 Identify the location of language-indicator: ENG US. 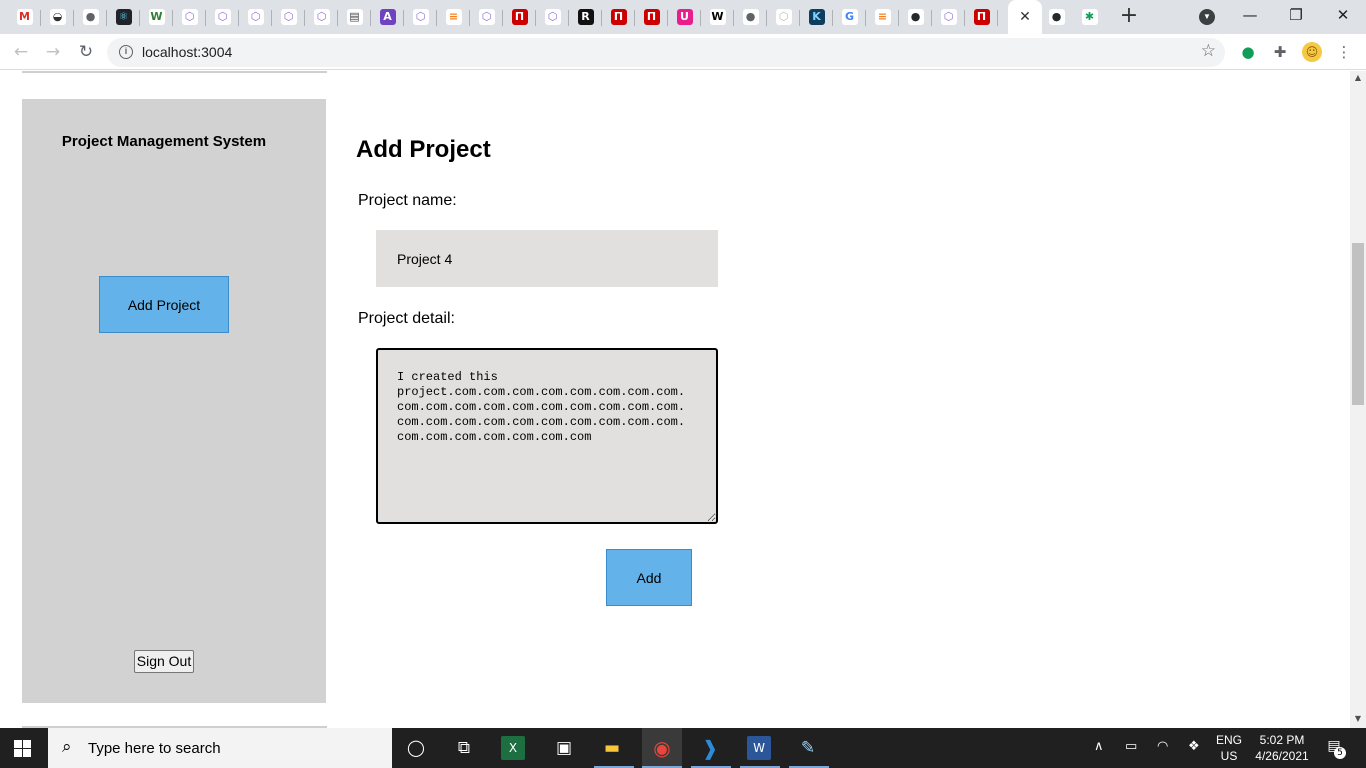
(1229, 748).